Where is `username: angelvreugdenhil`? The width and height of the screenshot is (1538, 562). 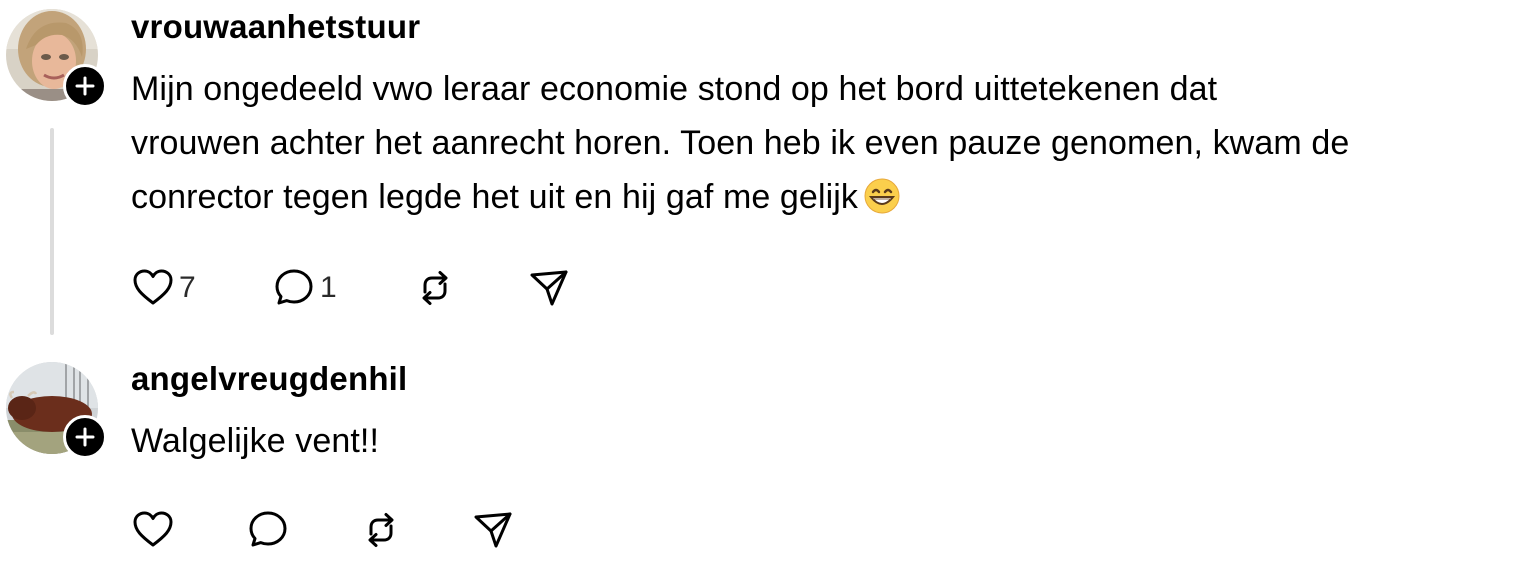
username: angelvreugdenhil is located at coordinates (269, 379).